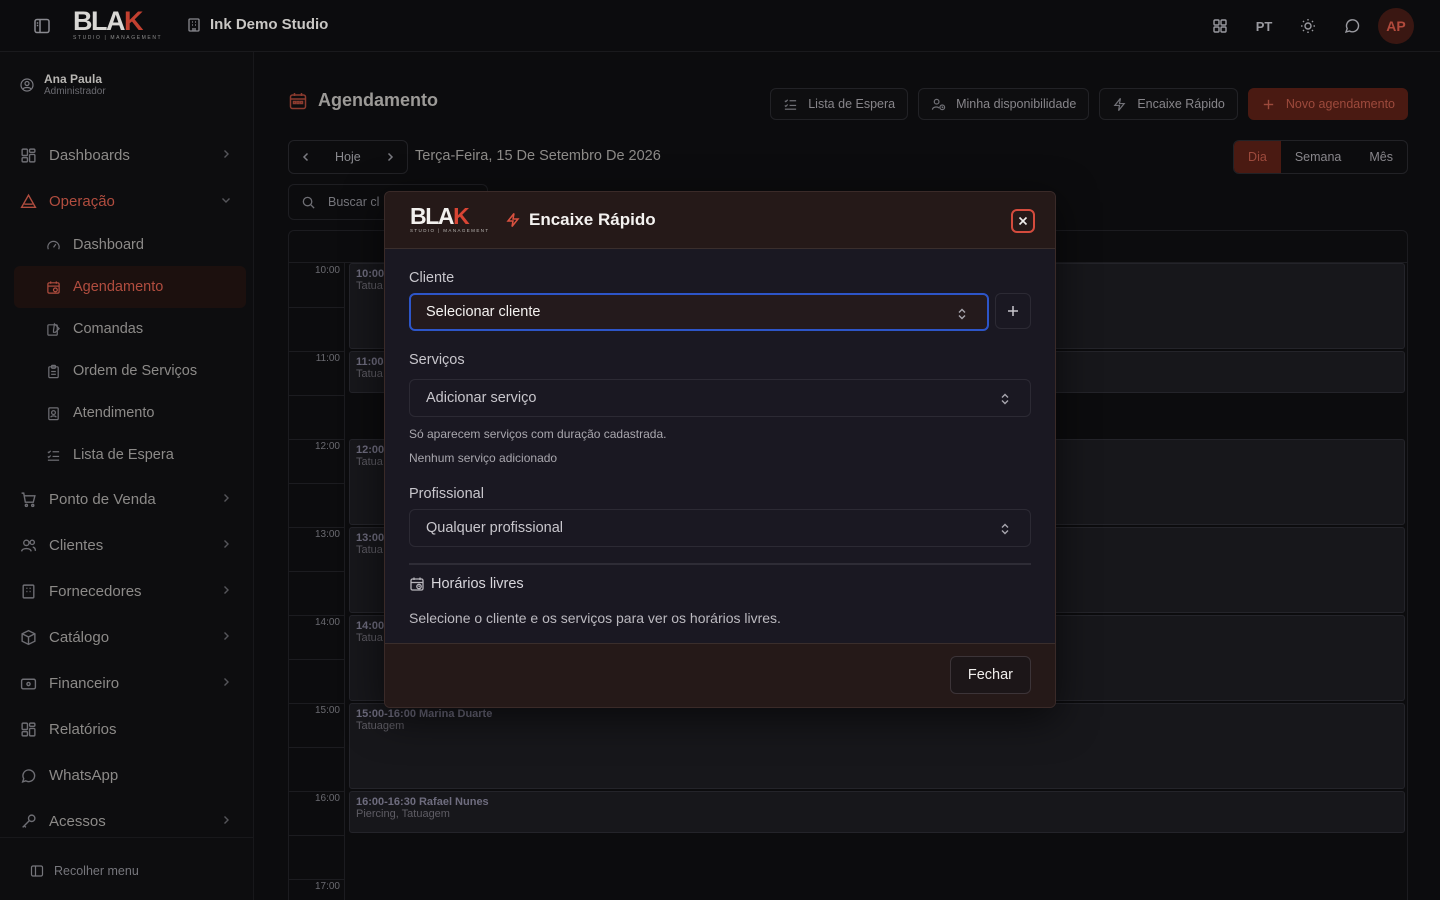  I want to click on sidebar-subitem-ordem-servicos: Ordem de Serviços, so click(127, 371).